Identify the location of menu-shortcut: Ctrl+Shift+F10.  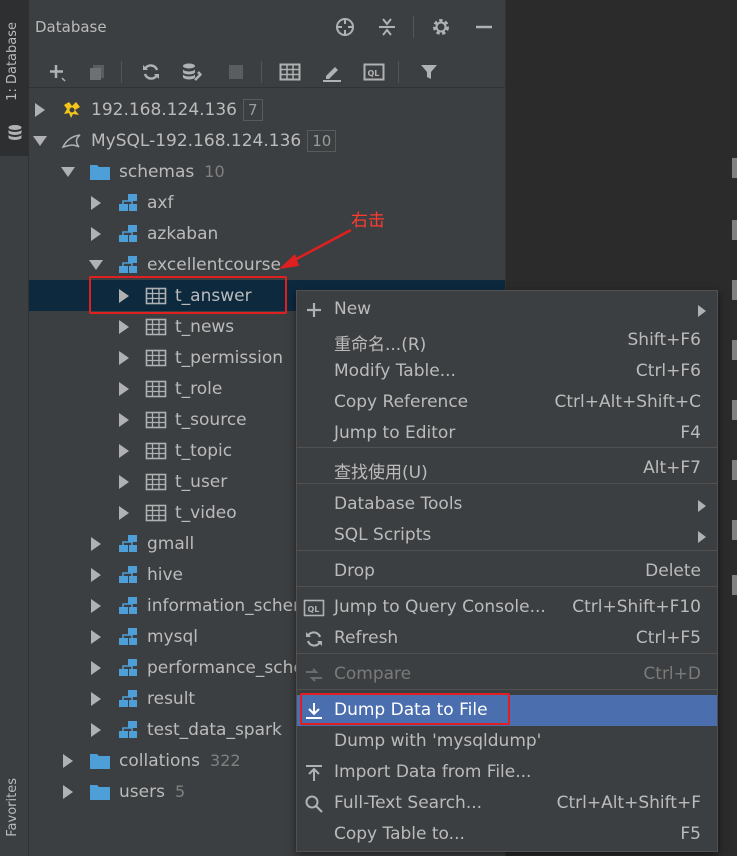
(636, 607).